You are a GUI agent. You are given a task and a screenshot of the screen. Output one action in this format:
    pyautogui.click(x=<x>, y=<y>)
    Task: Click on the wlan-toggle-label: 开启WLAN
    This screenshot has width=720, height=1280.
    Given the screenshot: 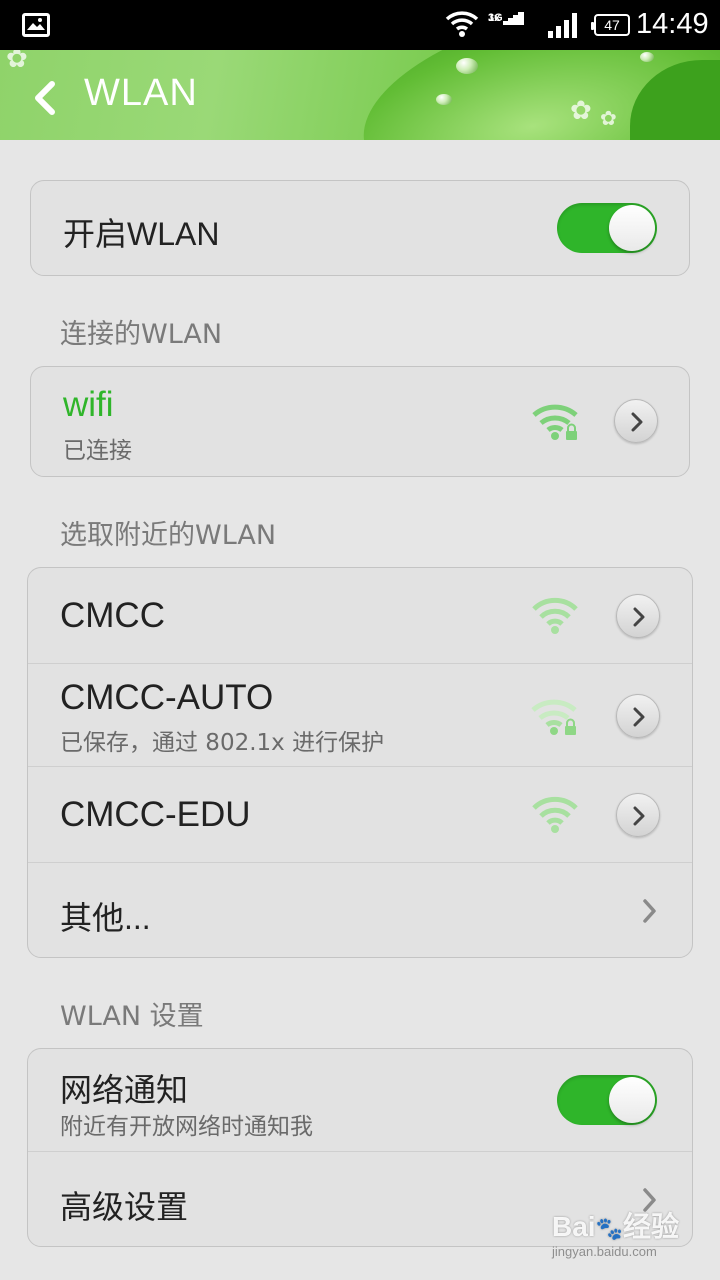 What is the action you would take?
    pyautogui.click(x=141, y=234)
    